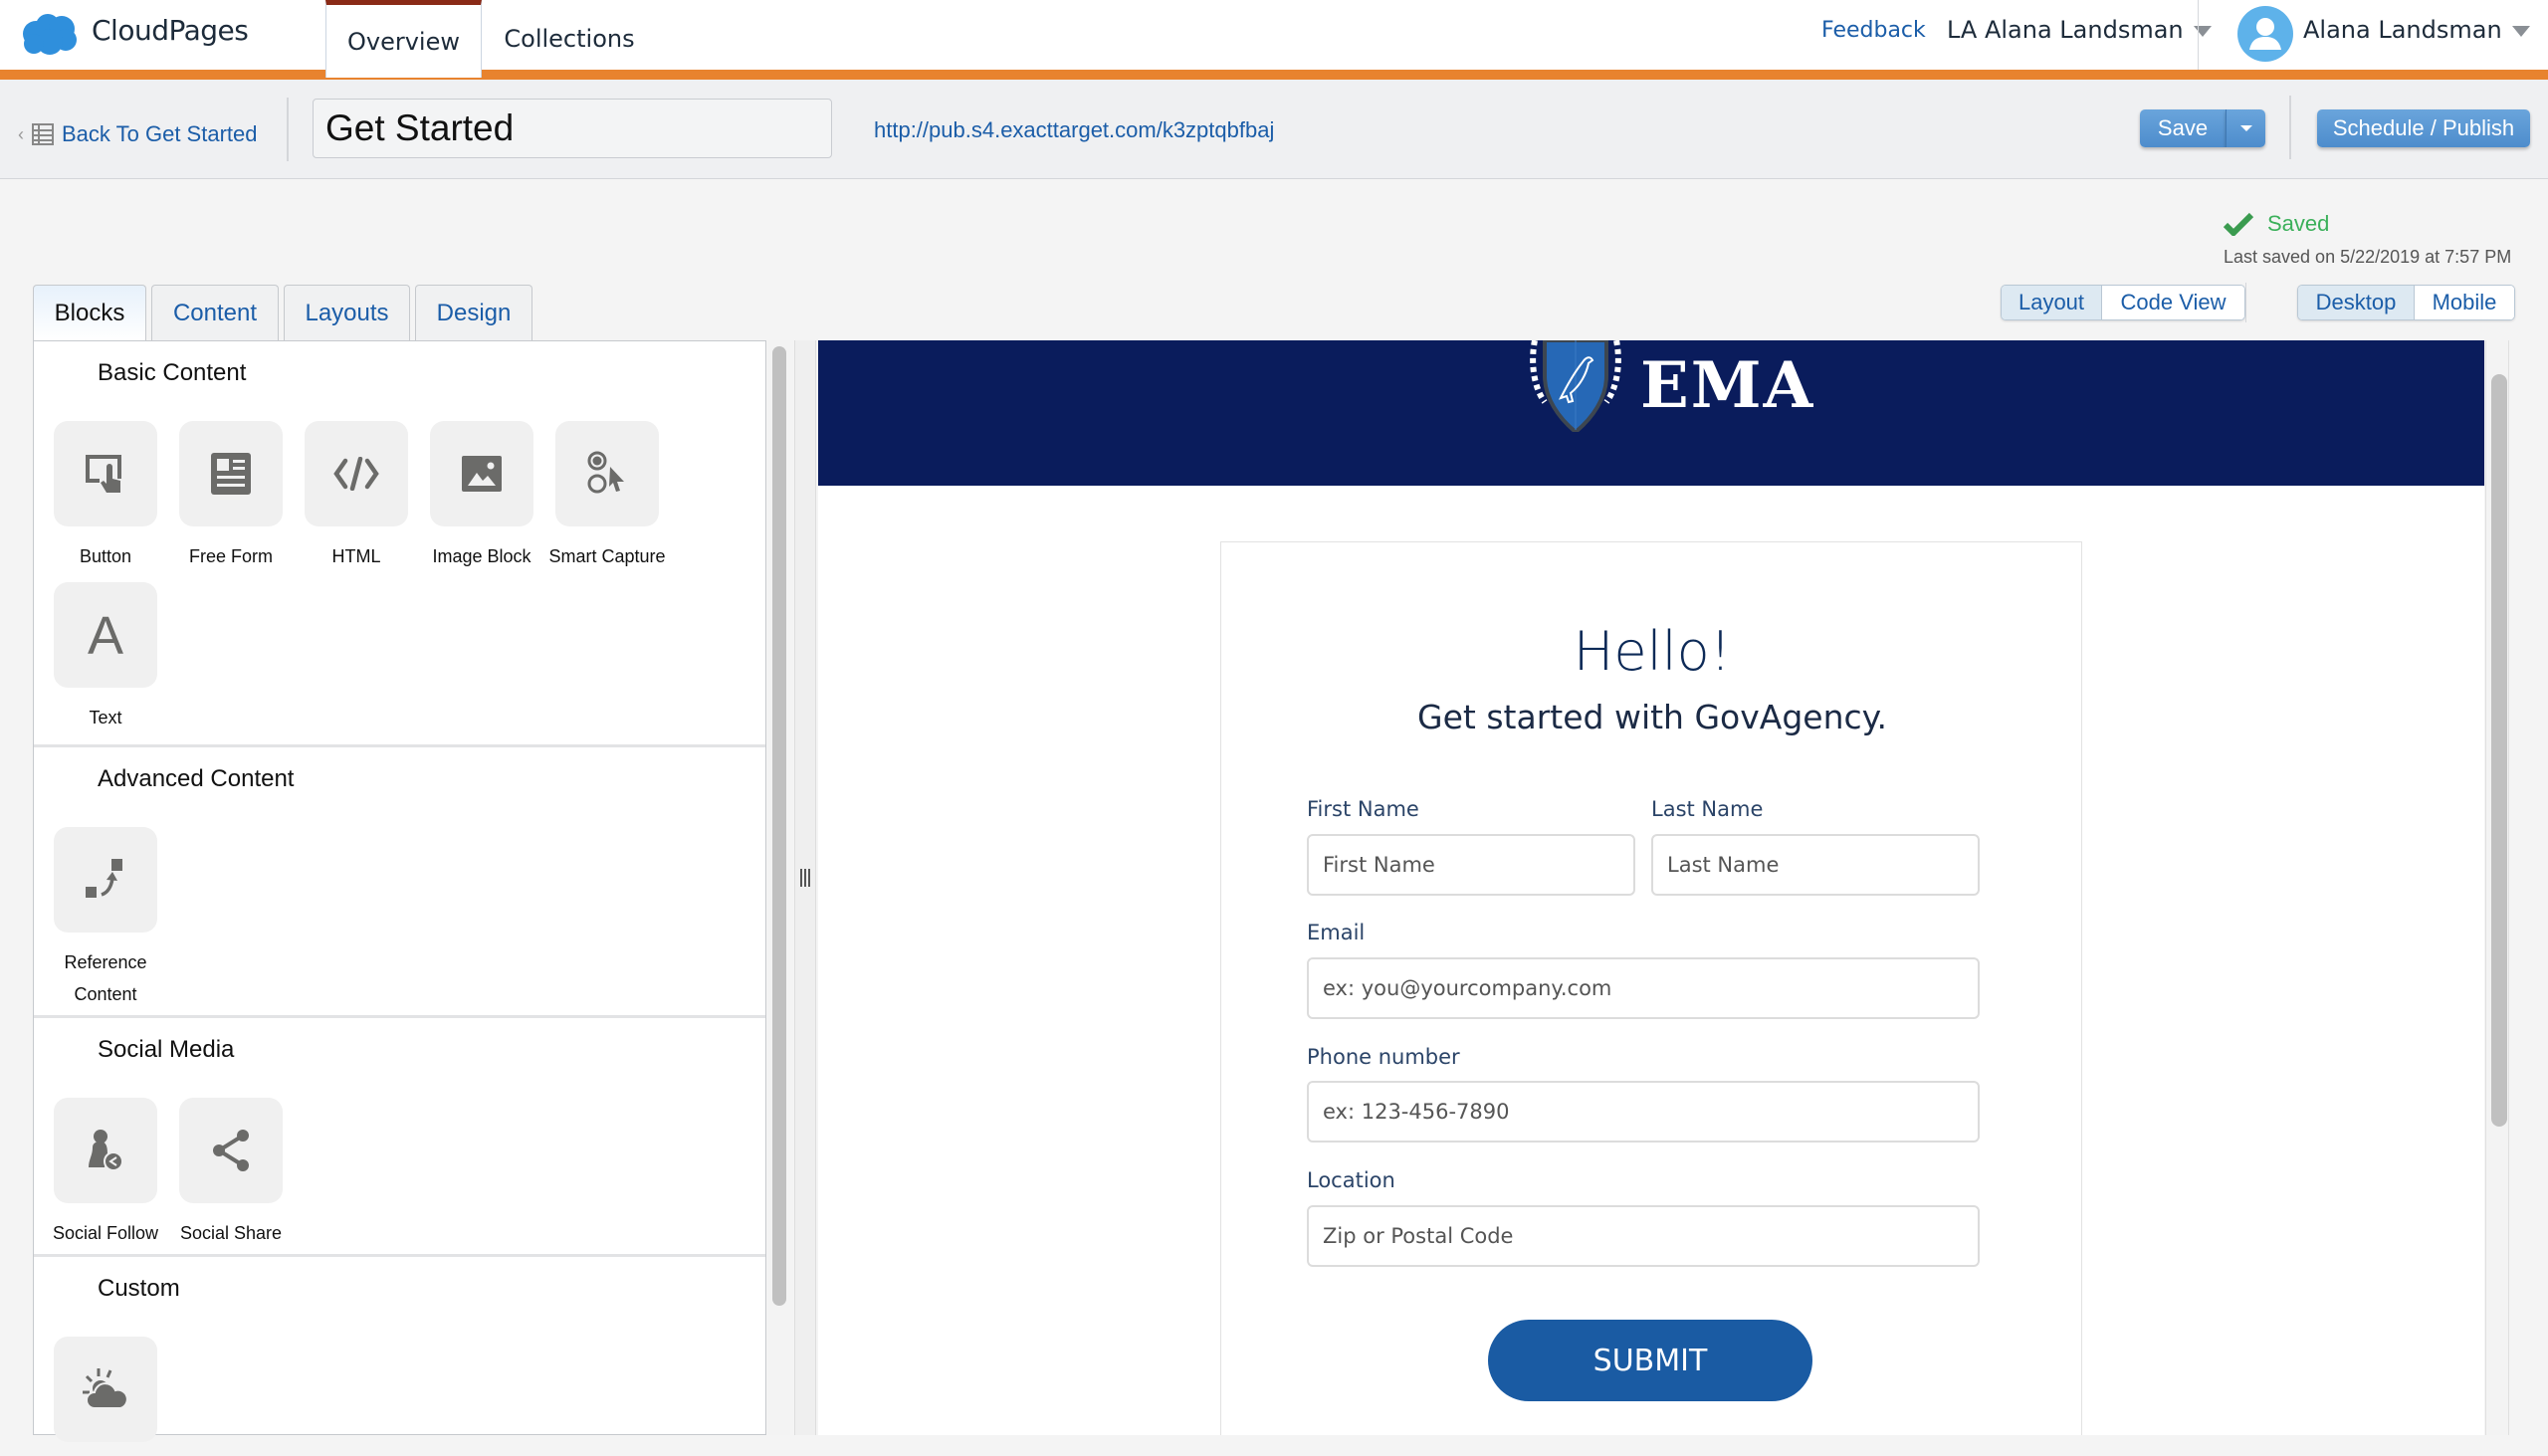  I want to click on save-options-dropdown, so click(2245, 128).